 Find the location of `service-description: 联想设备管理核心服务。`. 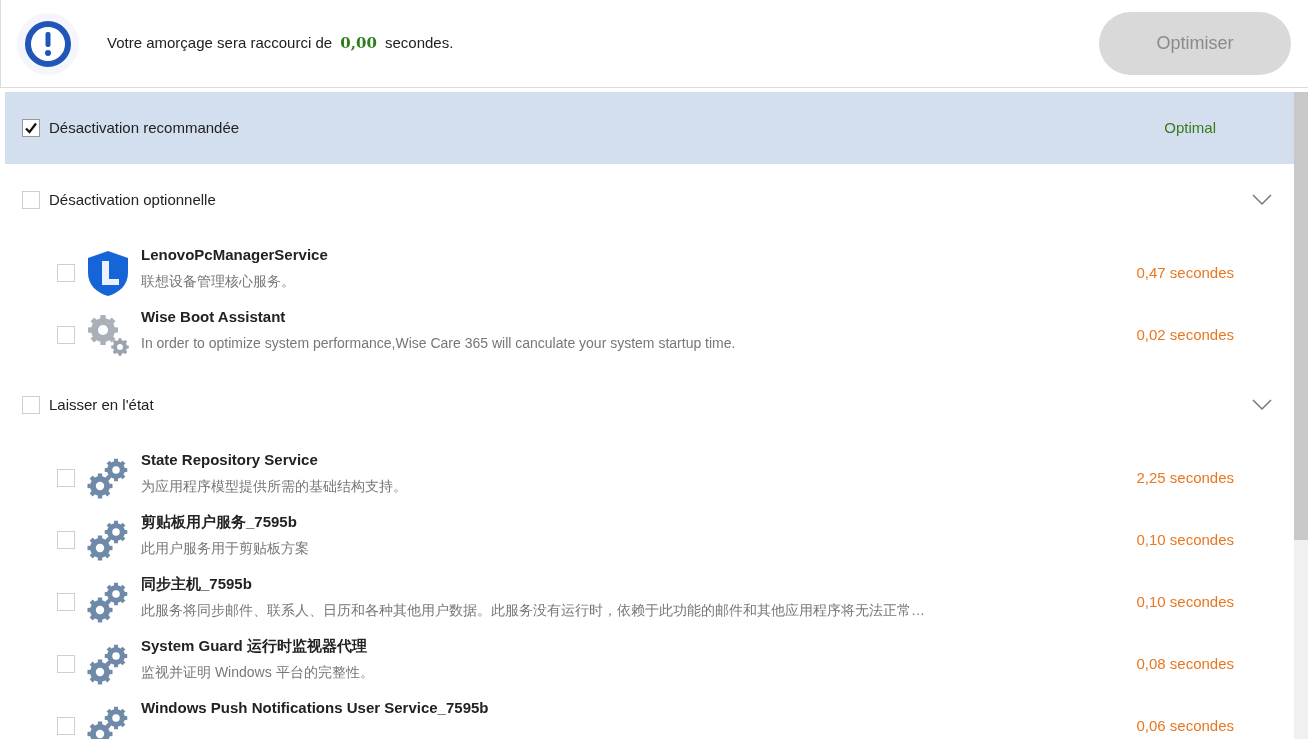

service-description: 联想设备管理核心服务。 is located at coordinates (218, 281).